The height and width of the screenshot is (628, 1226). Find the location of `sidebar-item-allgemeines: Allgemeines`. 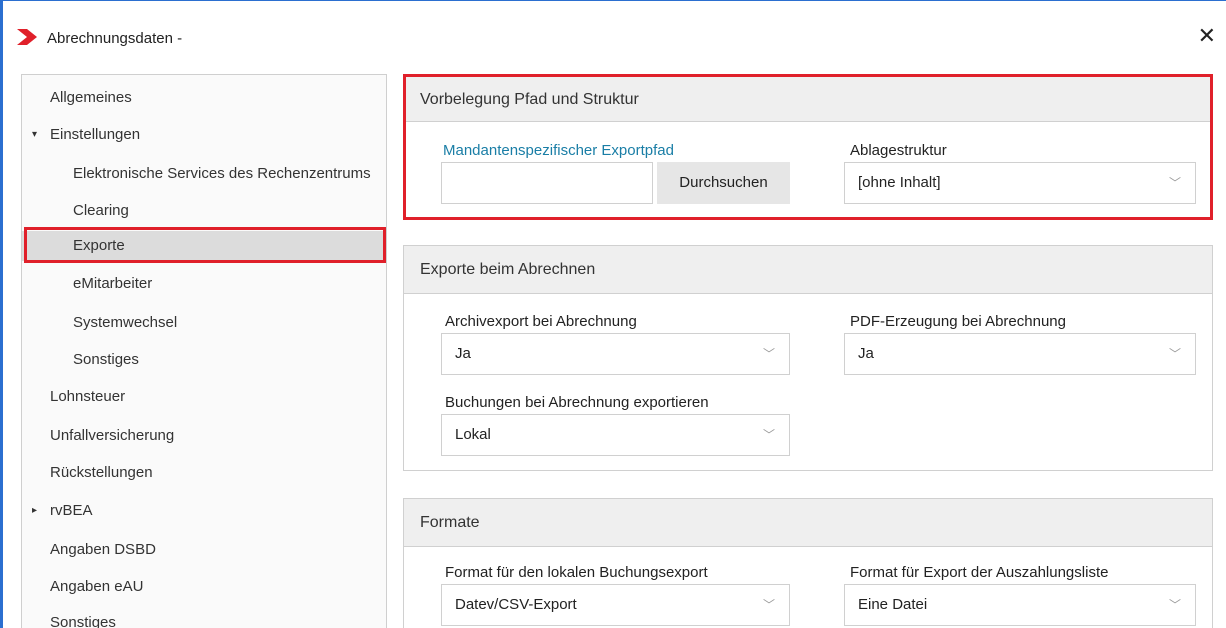

sidebar-item-allgemeines: Allgemeines is located at coordinates (204, 98).